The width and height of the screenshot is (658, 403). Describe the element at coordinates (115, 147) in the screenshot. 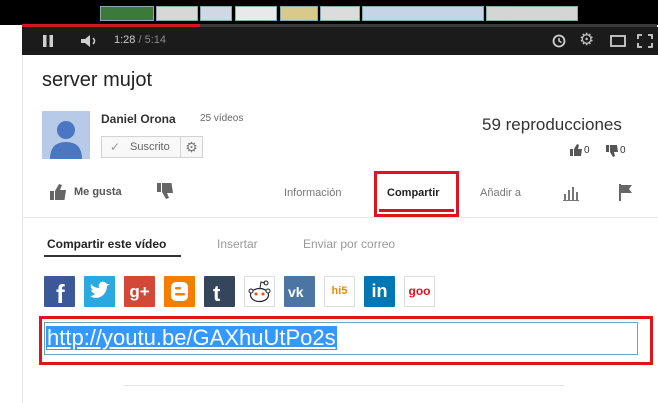

I see `check-icon: ✓` at that location.